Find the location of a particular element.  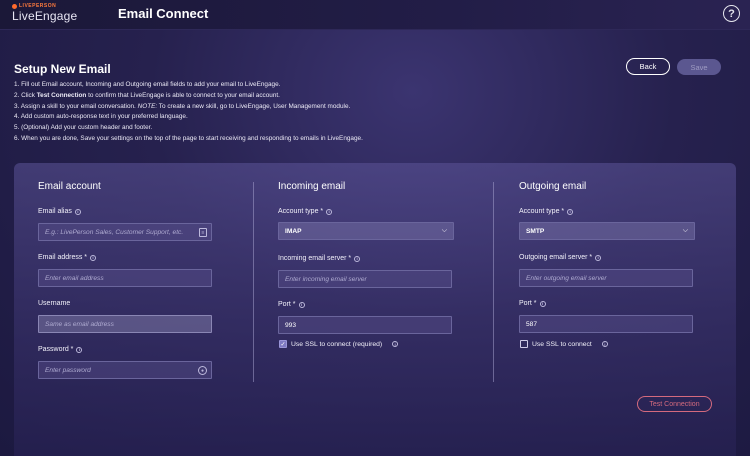

page-title: Setup New Email is located at coordinates (62, 69).